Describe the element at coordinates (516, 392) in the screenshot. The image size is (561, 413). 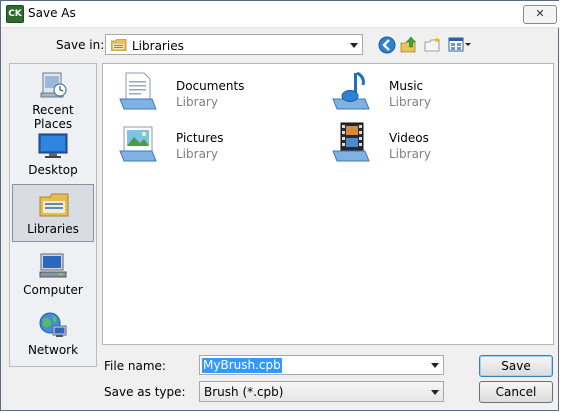
I see `cancel-button: Cancel` at that location.